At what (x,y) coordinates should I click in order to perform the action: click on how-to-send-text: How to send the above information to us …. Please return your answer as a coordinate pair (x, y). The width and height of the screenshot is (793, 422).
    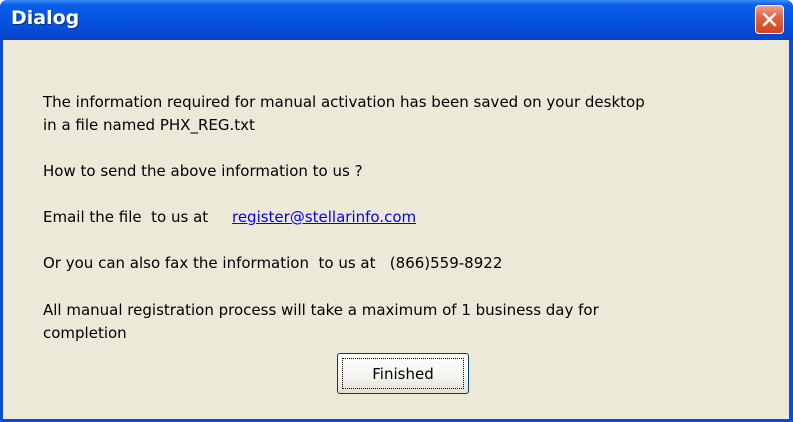
    Looking at the image, I should click on (203, 171).